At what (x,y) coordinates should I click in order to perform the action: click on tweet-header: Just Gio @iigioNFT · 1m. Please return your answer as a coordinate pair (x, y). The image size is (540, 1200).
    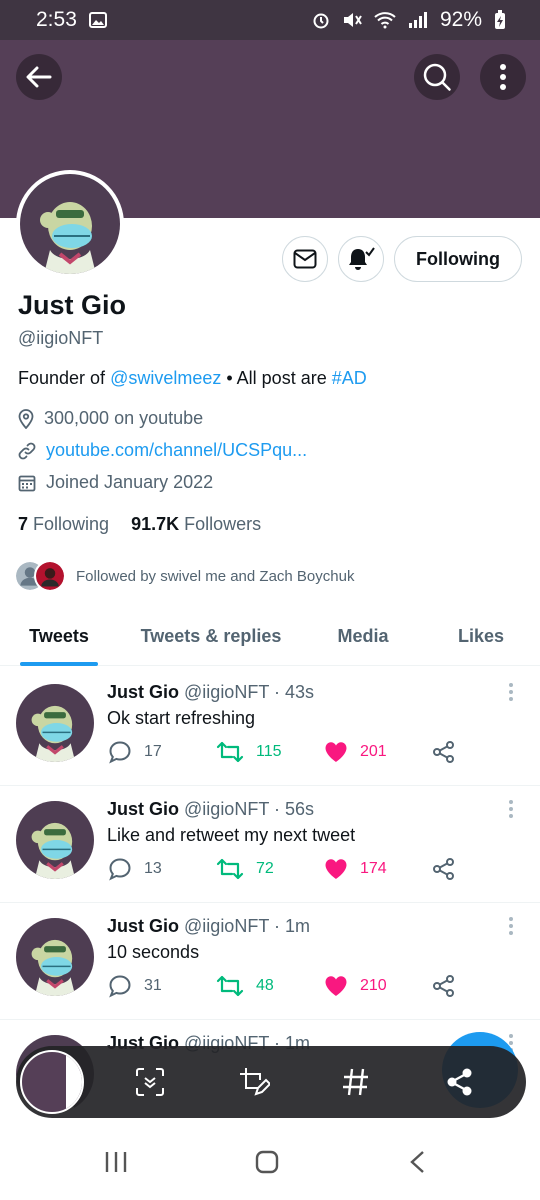
    Looking at the image, I should click on (208, 926).